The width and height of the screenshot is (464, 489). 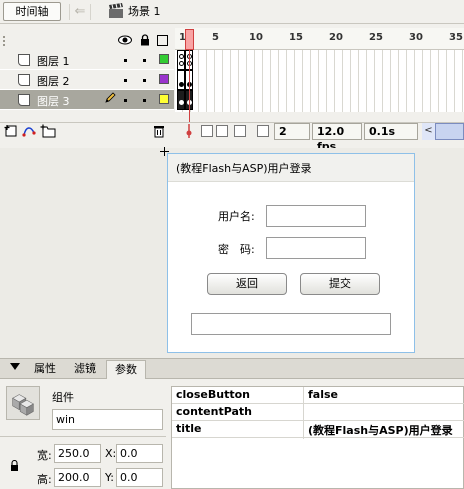 I want to click on eye-icon, so click(x=125, y=40).